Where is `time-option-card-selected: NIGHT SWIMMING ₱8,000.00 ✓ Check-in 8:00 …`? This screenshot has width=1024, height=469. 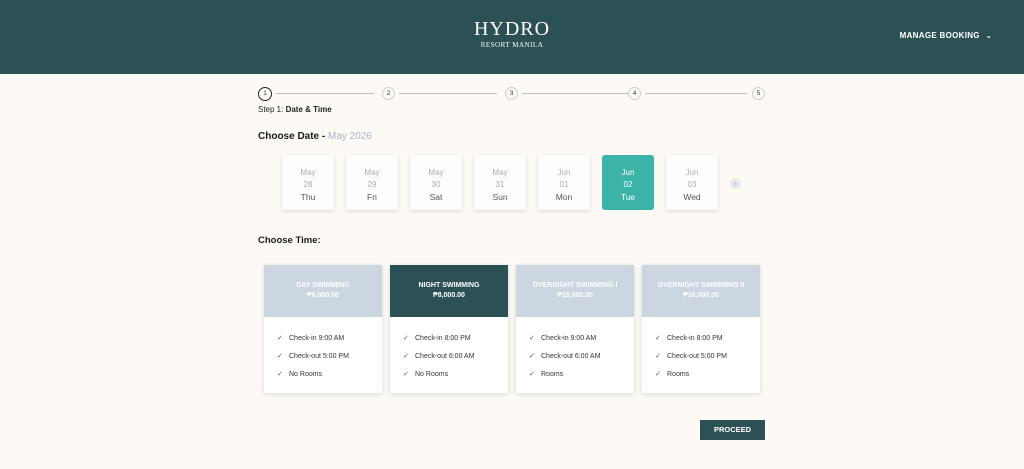 time-option-card-selected: NIGHT SWIMMING ₱8,000.00 ✓ Check-in 8:00 … is located at coordinates (449, 329).